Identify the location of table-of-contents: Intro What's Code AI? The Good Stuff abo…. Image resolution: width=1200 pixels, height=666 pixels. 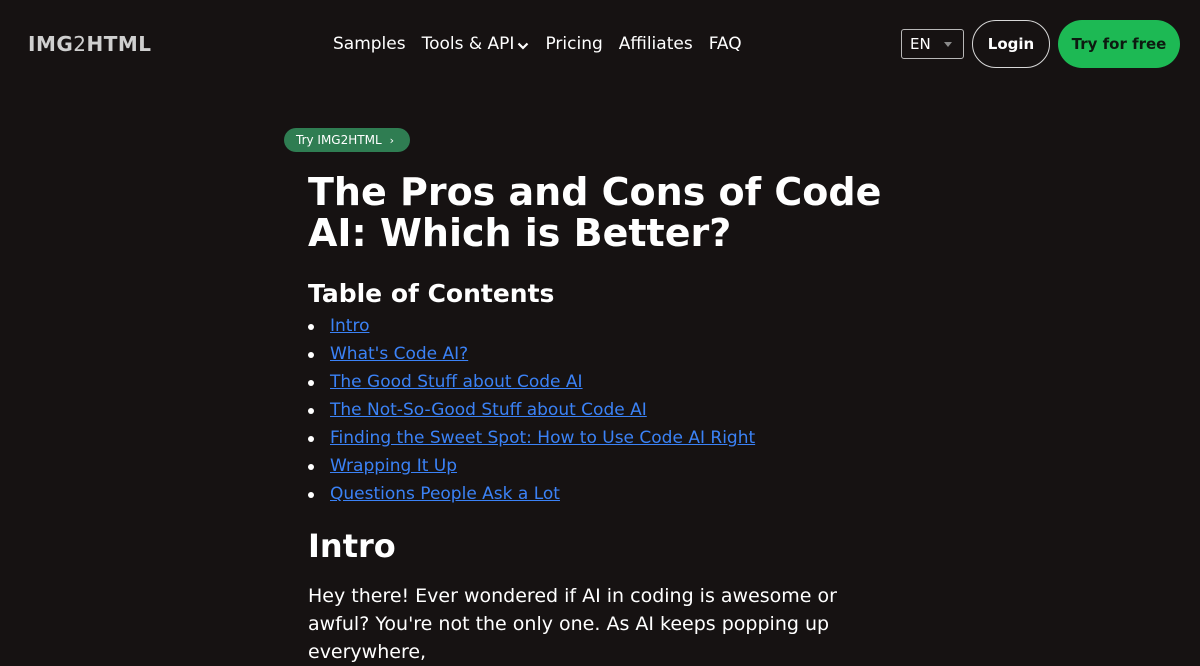
(598, 410).